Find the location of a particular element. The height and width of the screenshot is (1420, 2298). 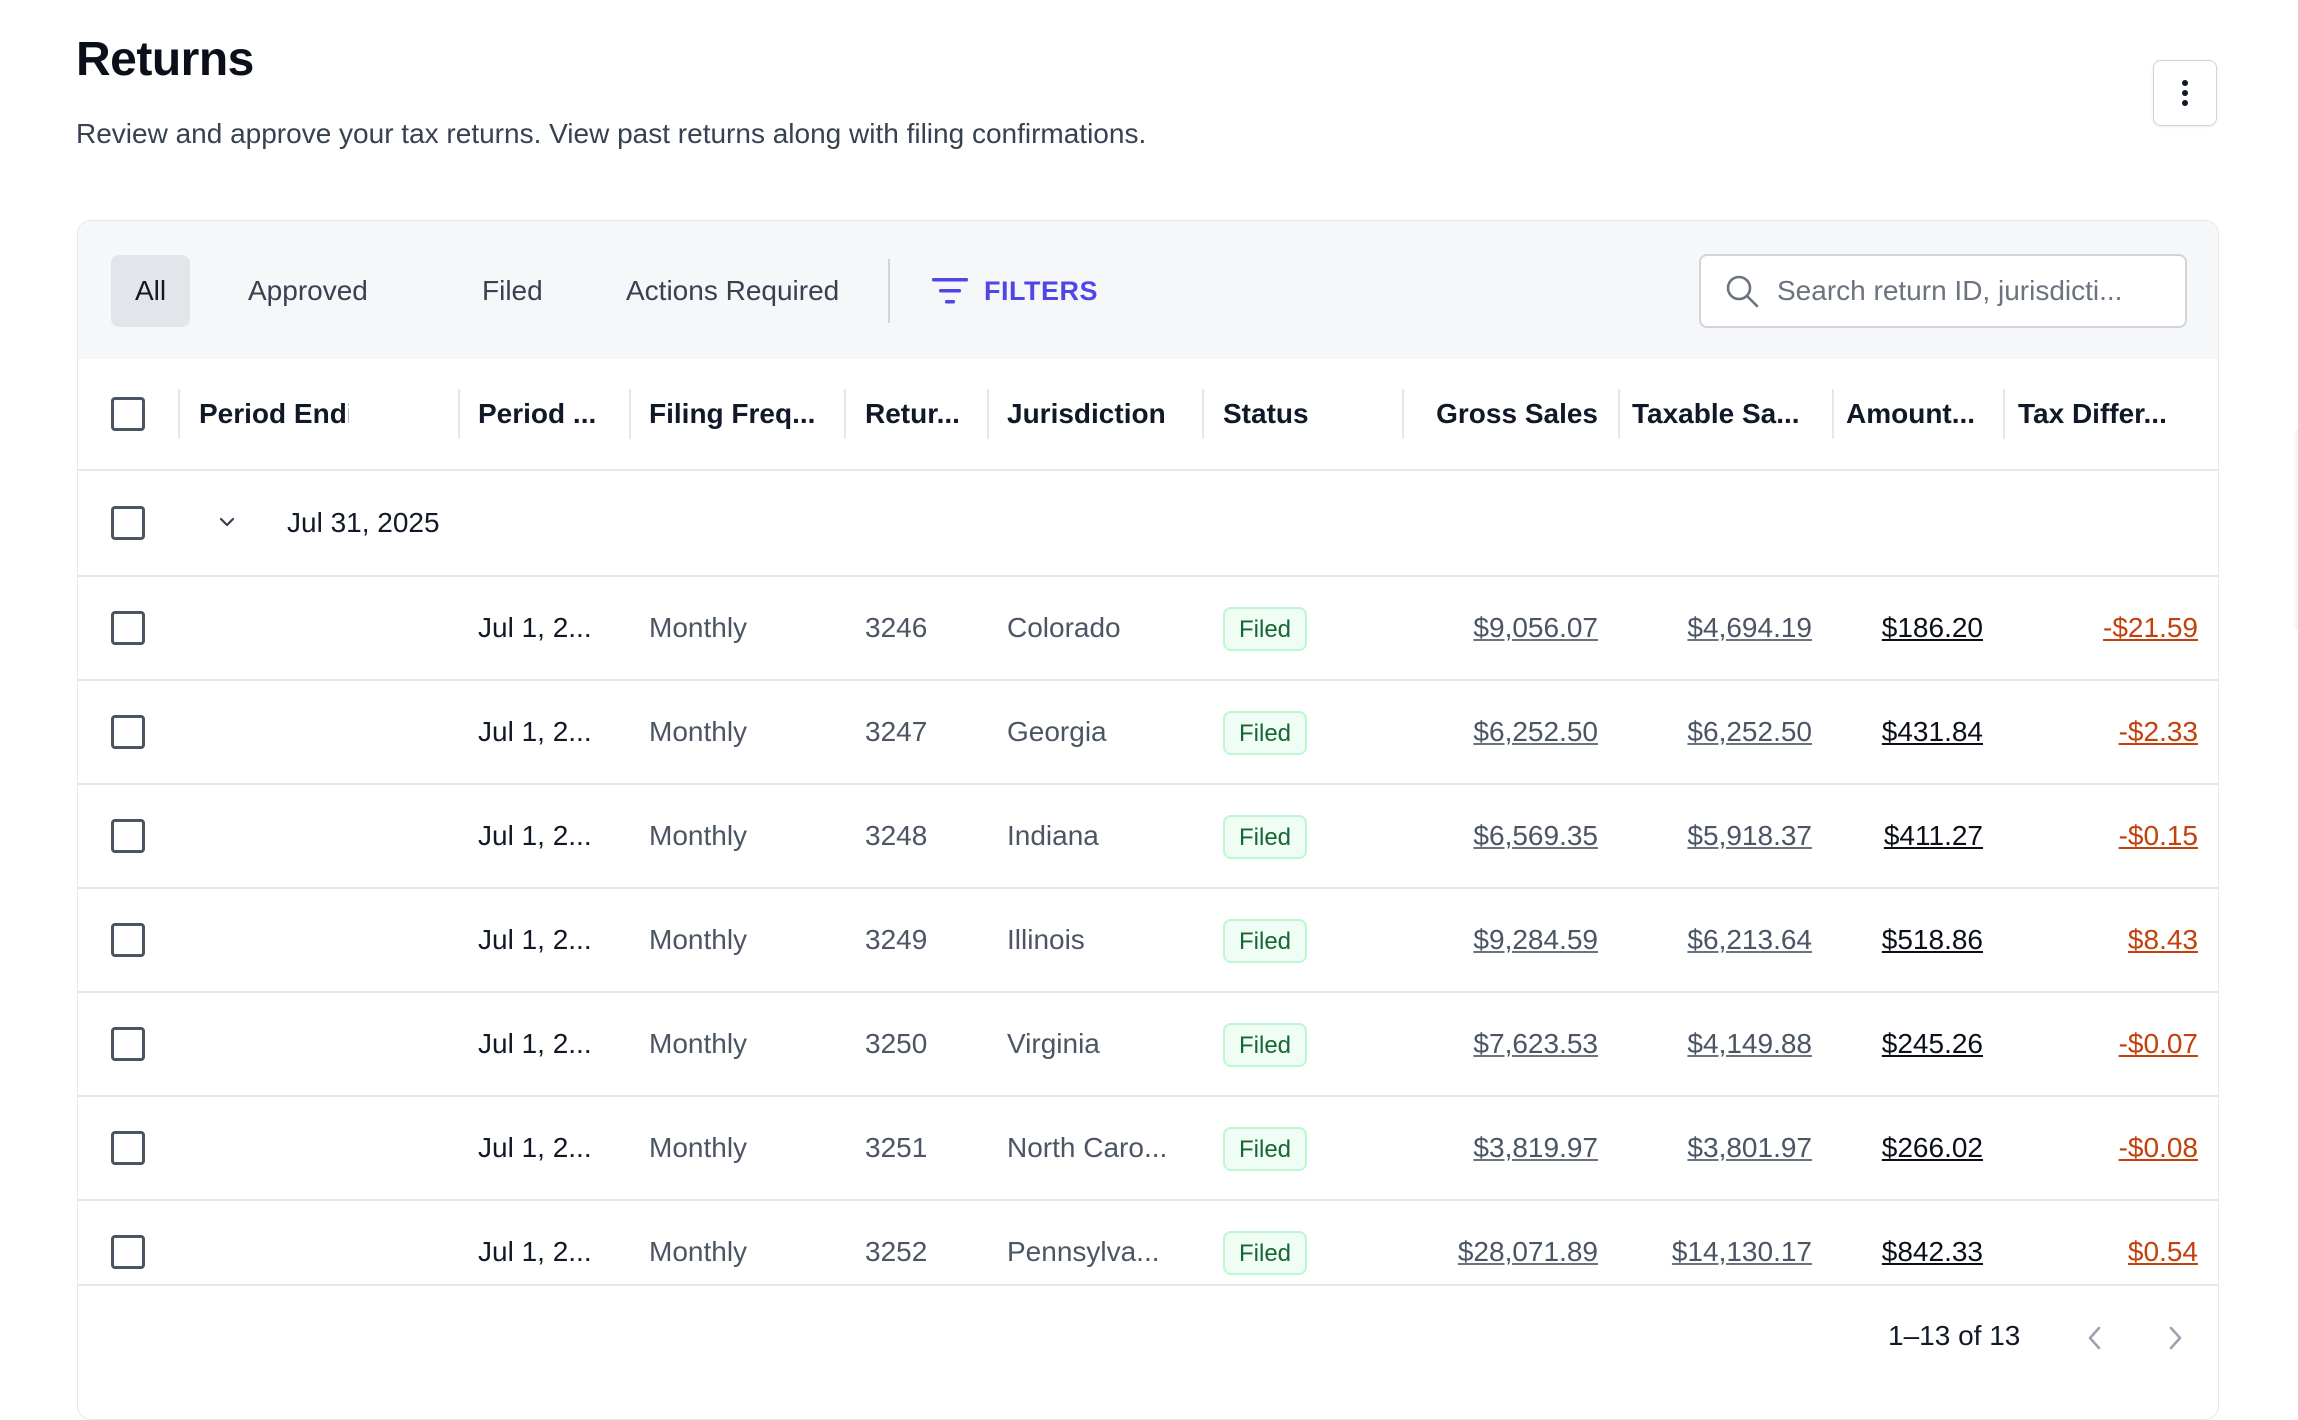

gross-sales-link: $7,623.53 is located at coordinates (1488, 1044).